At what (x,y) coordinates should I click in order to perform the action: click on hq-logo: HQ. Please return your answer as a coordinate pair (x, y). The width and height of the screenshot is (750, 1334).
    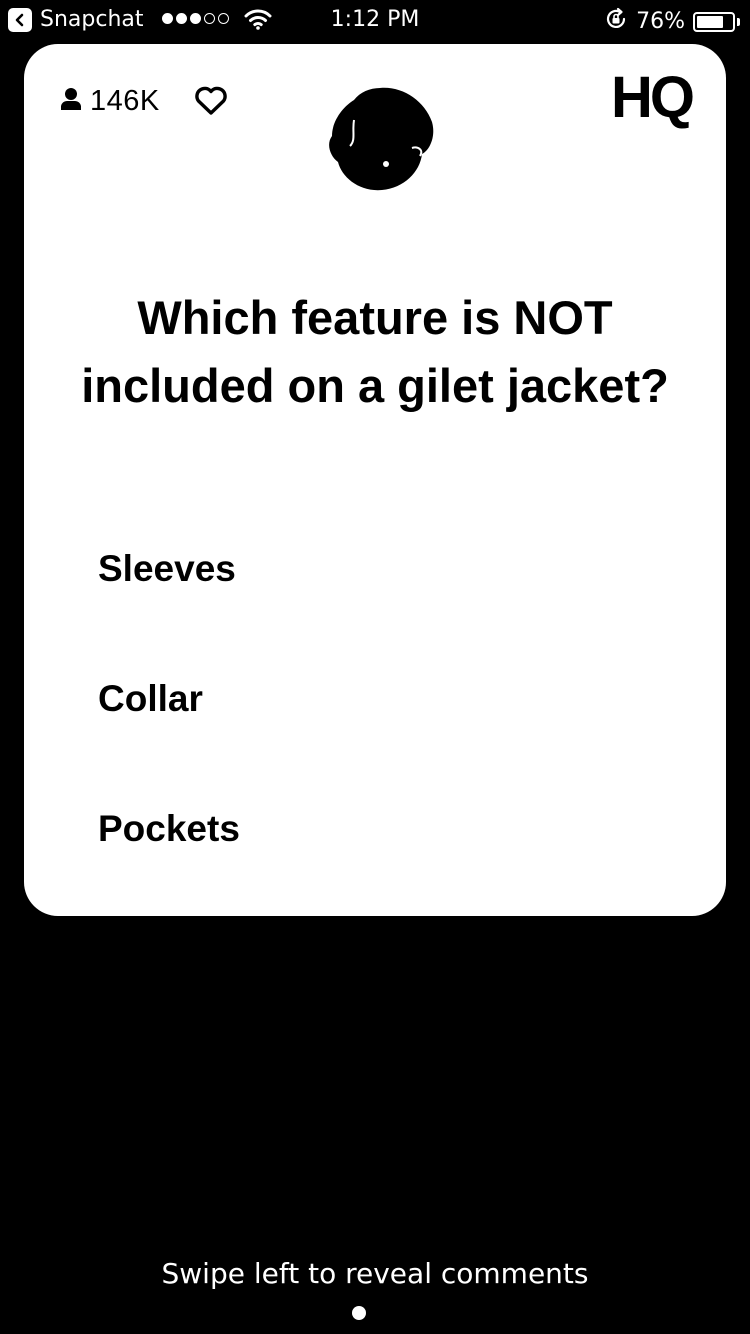
    Looking at the image, I should click on (653, 97).